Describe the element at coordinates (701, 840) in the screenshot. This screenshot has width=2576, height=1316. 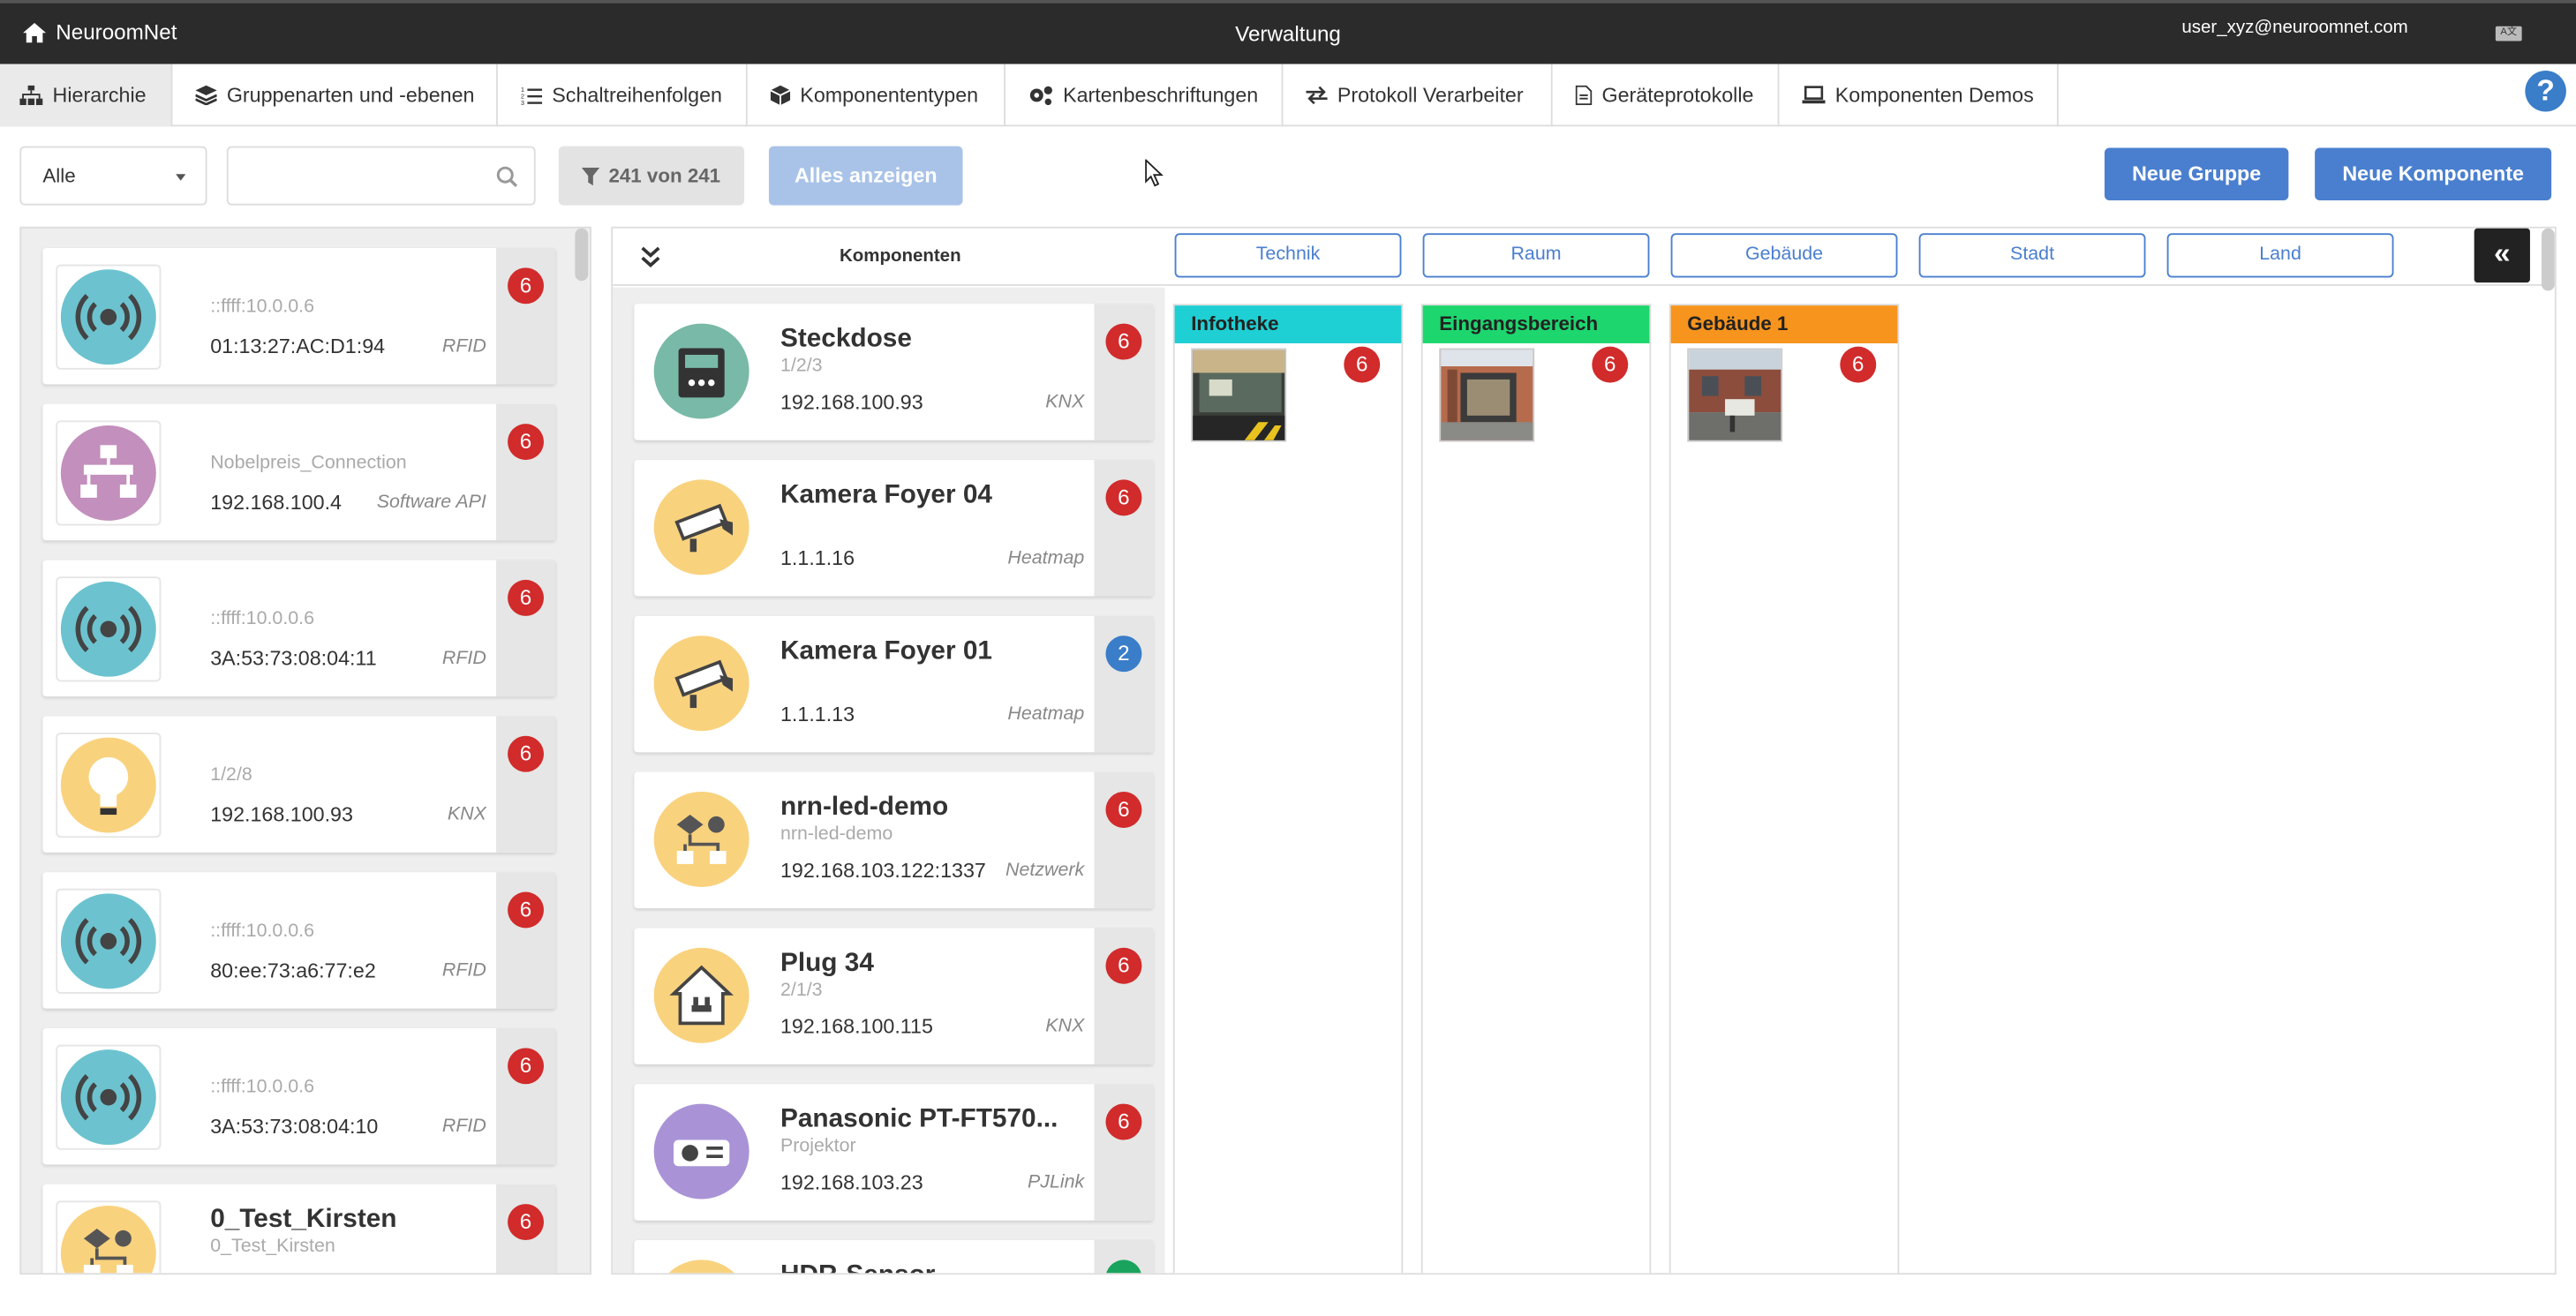
I see `flow-icon` at that location.